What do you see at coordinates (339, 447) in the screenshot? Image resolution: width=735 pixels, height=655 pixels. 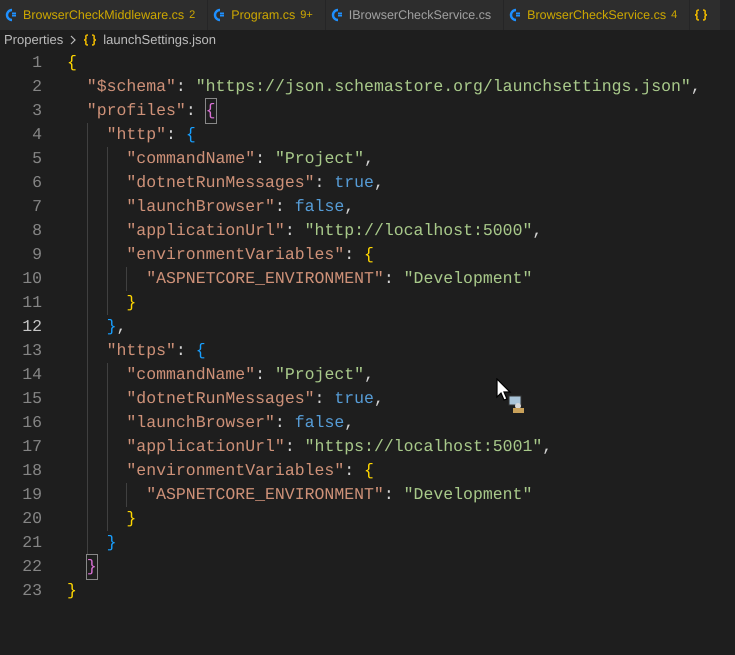 I see `code-line: "applicationUrl": "https://localhost:5001",` at bounding box center [339, 447].